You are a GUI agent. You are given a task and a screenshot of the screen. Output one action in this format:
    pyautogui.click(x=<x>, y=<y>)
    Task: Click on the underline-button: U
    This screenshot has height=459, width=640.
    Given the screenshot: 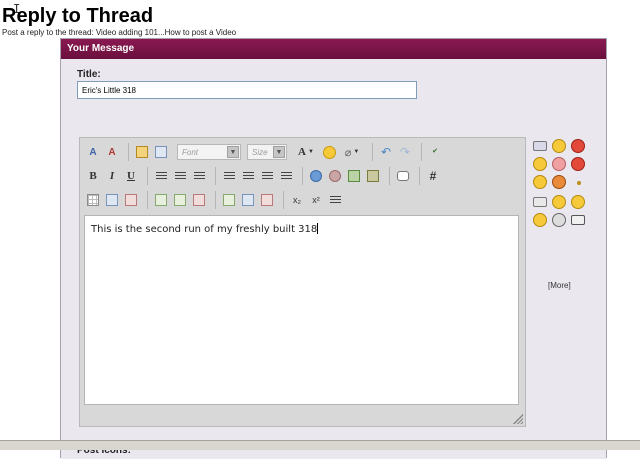 What is the action you would take?
    pyautogui.click(x=131, y=176)
    